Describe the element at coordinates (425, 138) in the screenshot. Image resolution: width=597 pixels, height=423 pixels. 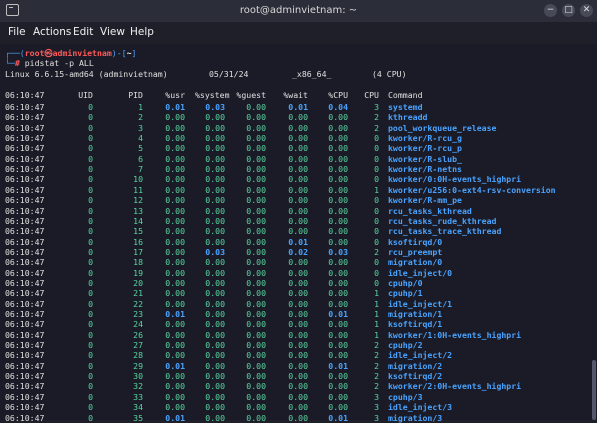
I see `cell-command: kworker/R-rcu_g` at that location.